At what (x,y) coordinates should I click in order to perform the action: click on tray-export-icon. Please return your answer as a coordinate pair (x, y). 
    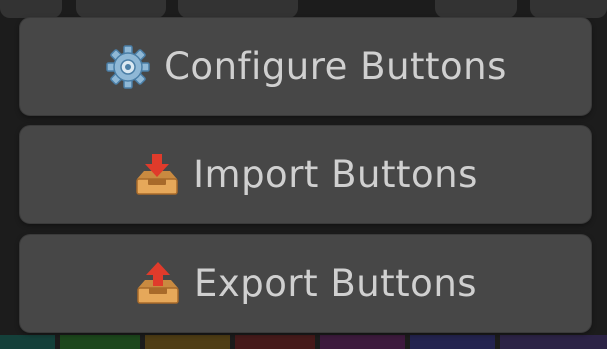
    Looking at the image, I should click on (158, 284).